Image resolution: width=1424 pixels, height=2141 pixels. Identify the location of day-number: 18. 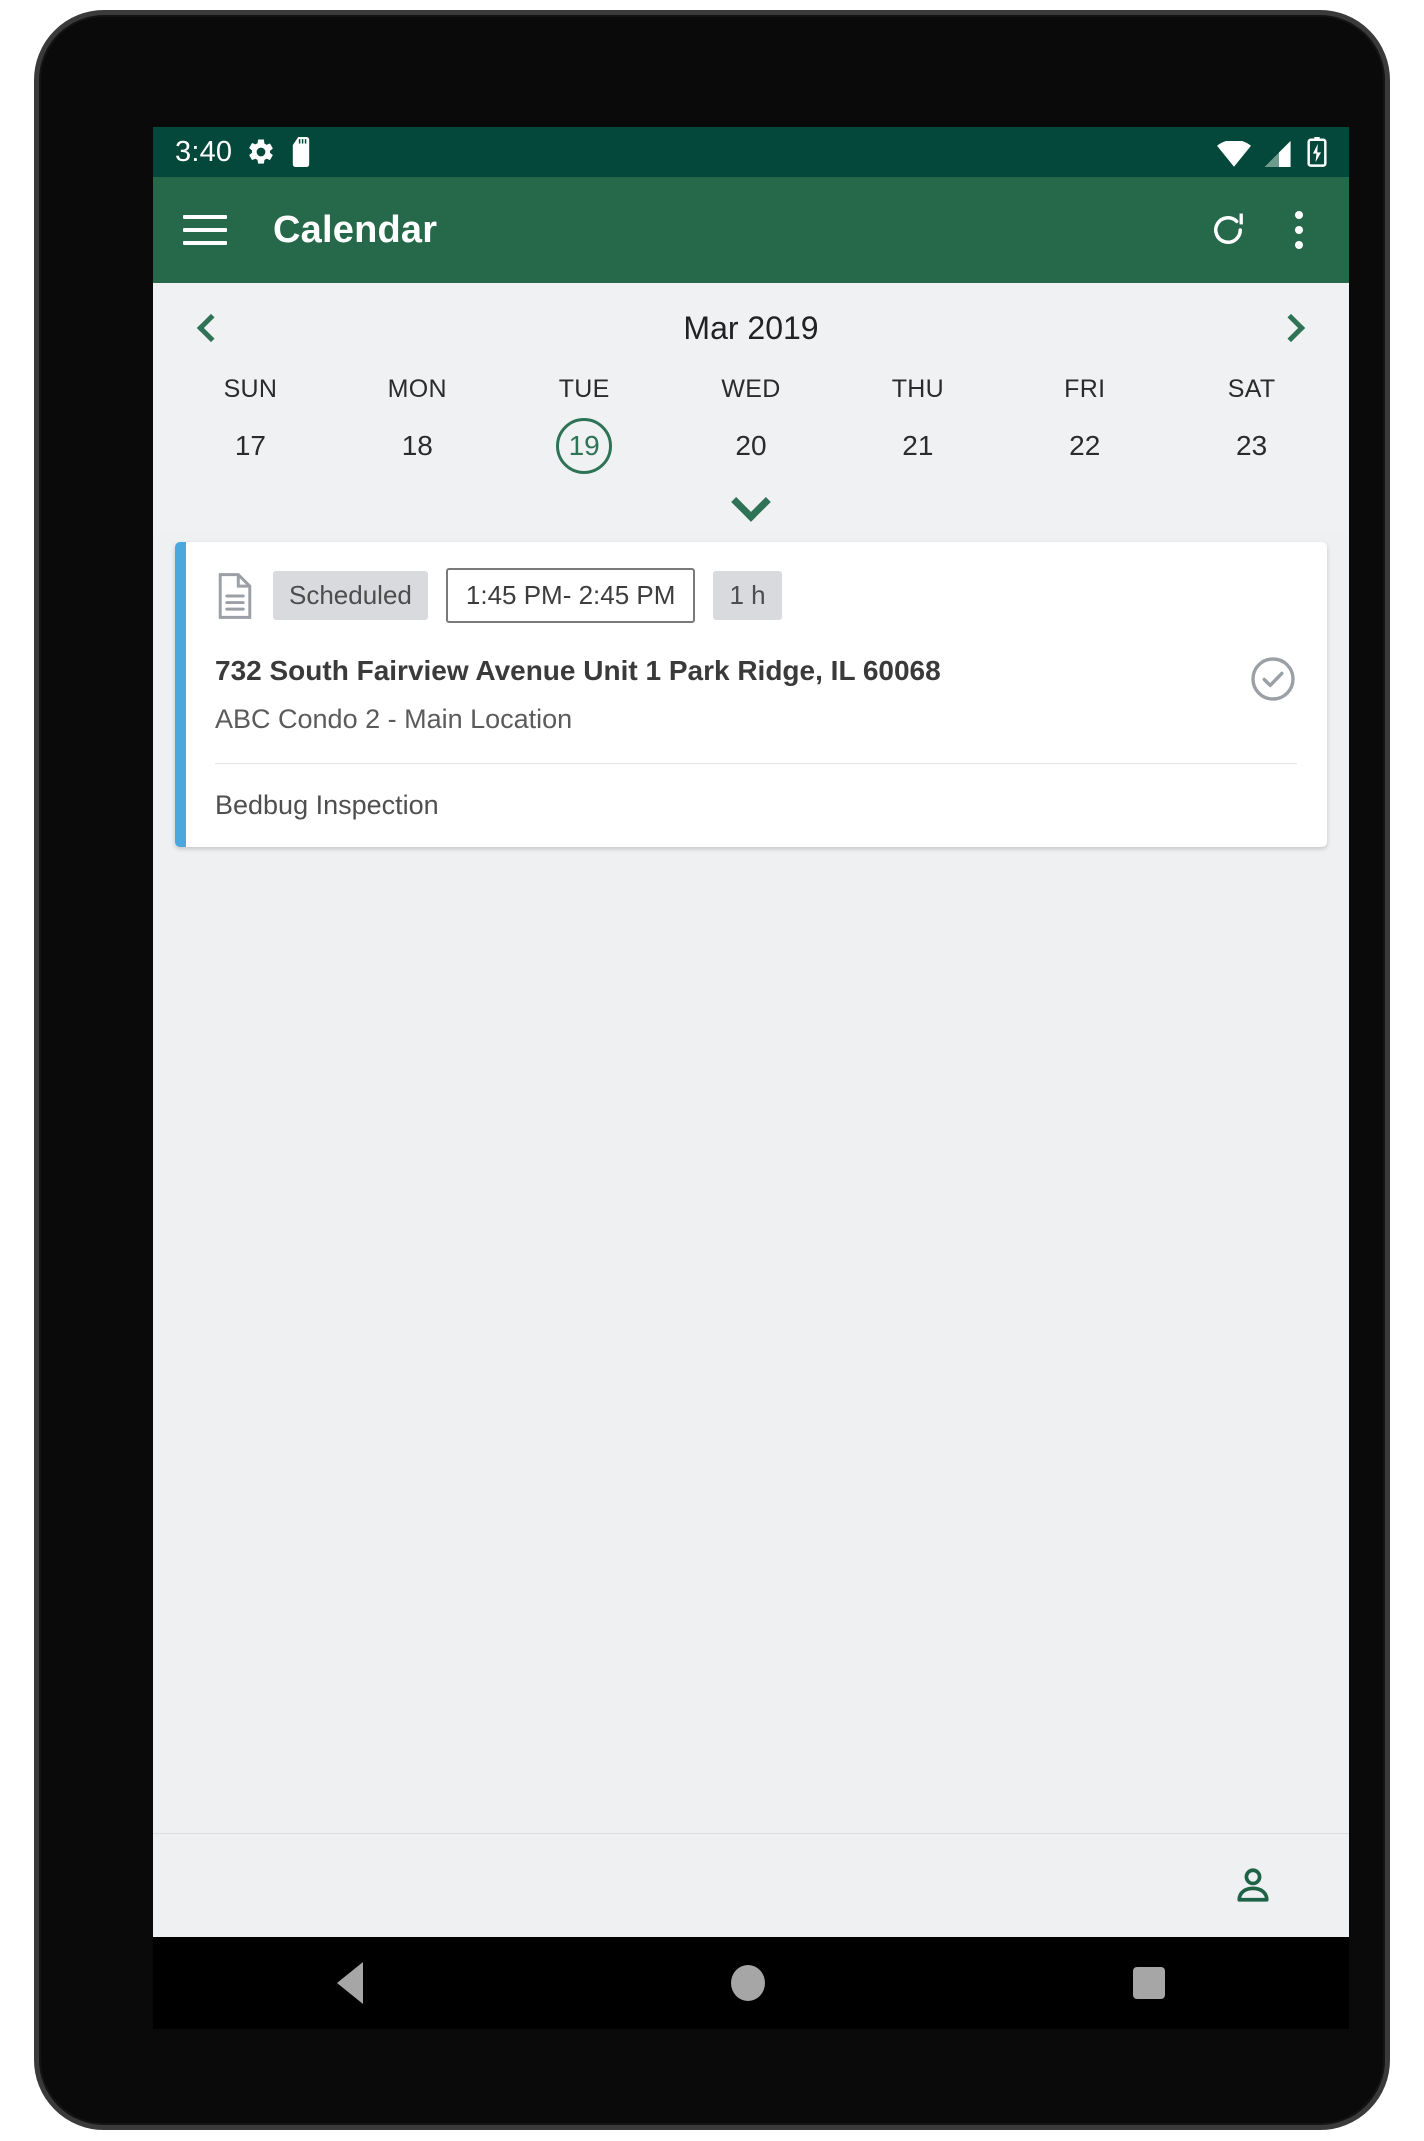
(417, 445).